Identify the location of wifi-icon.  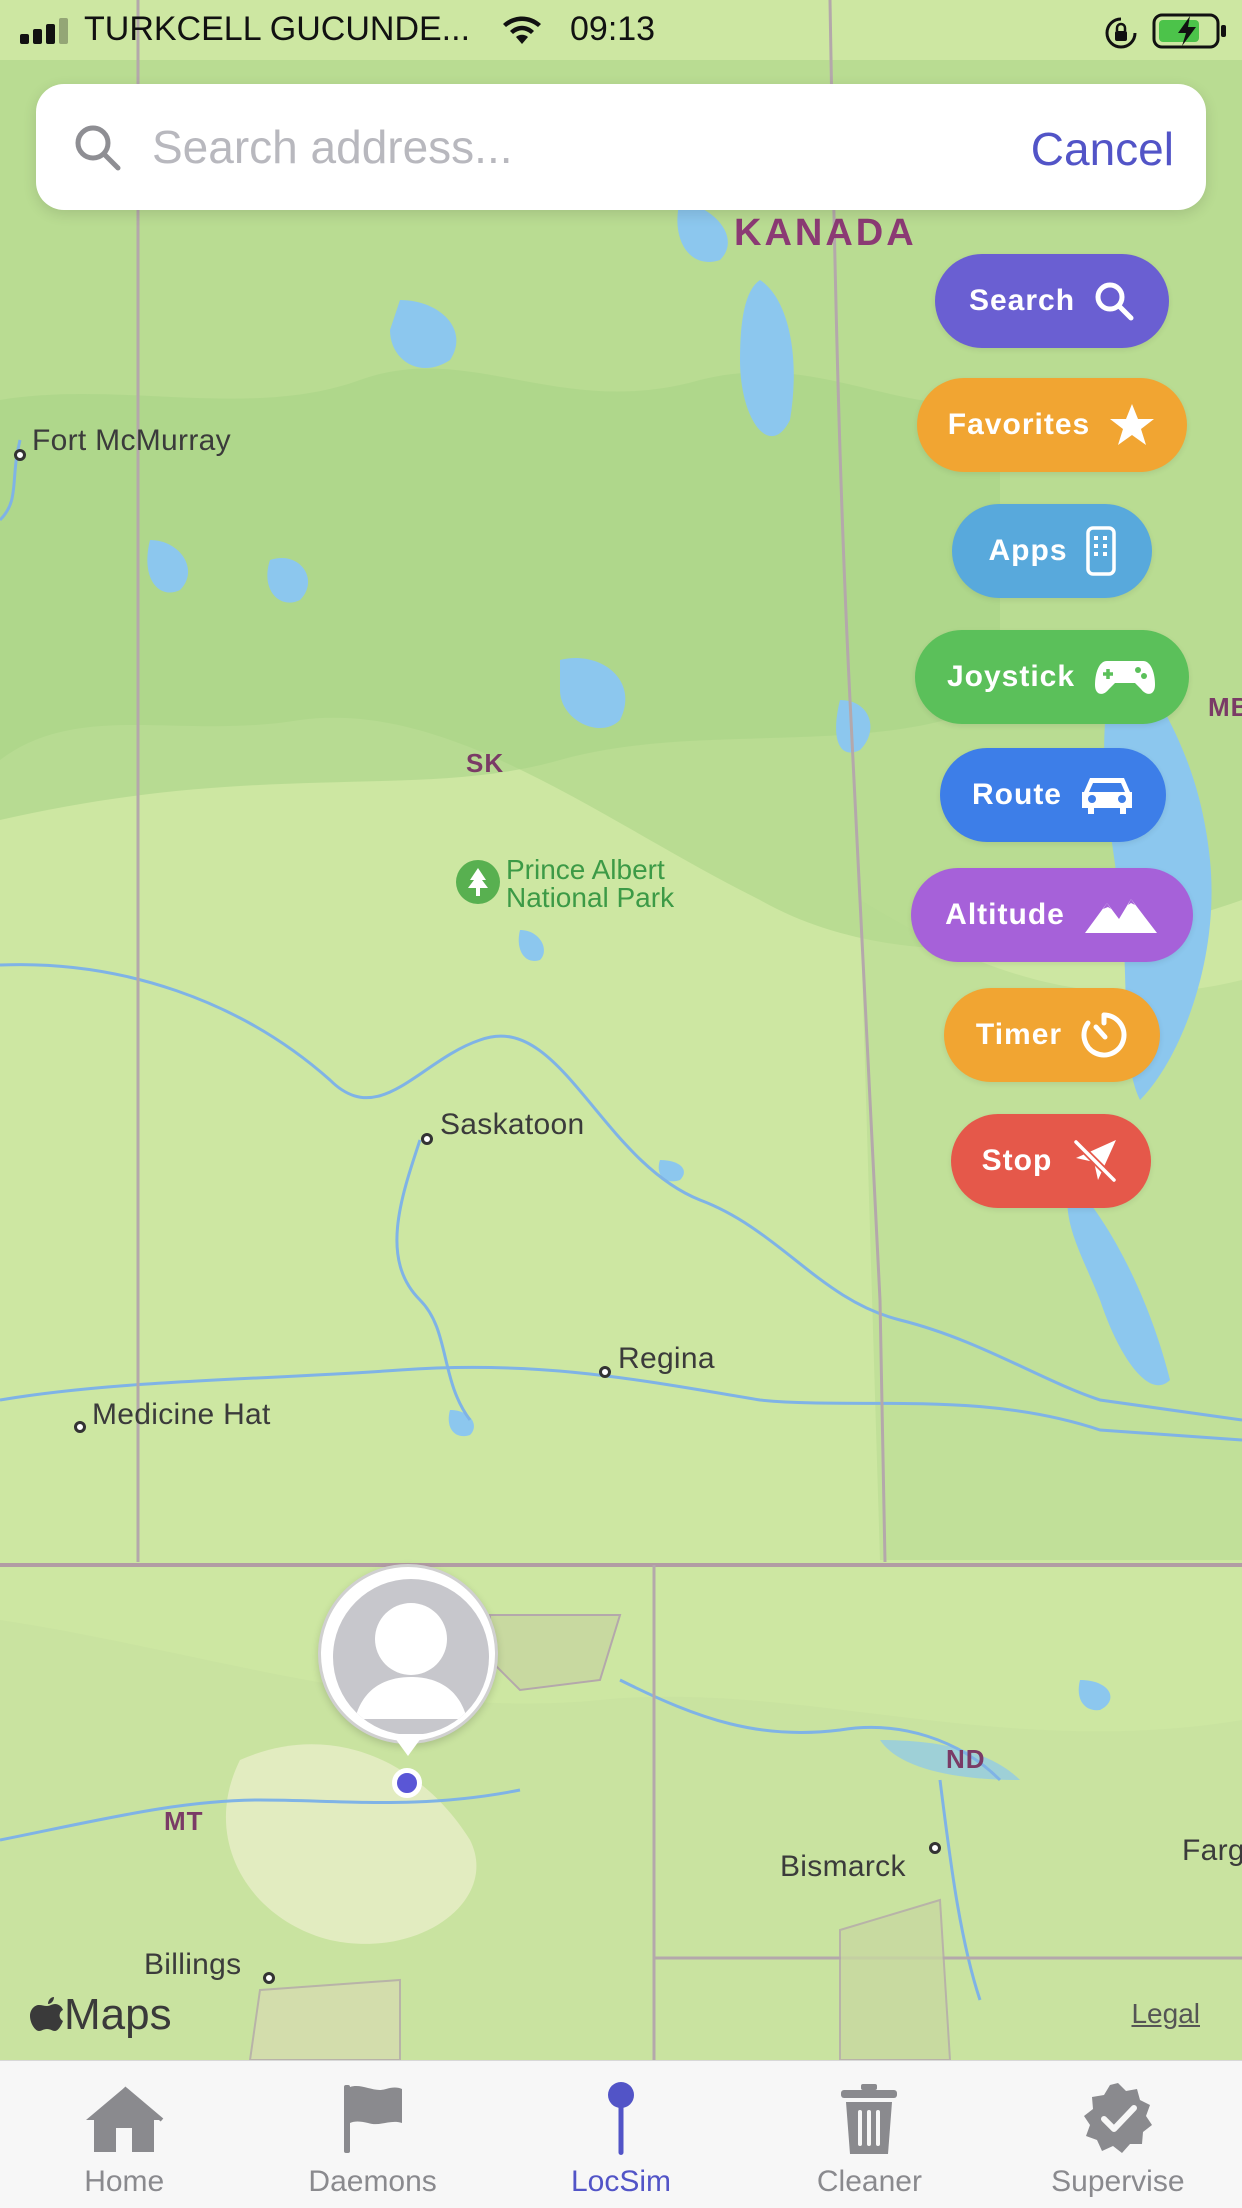
(522, 30).